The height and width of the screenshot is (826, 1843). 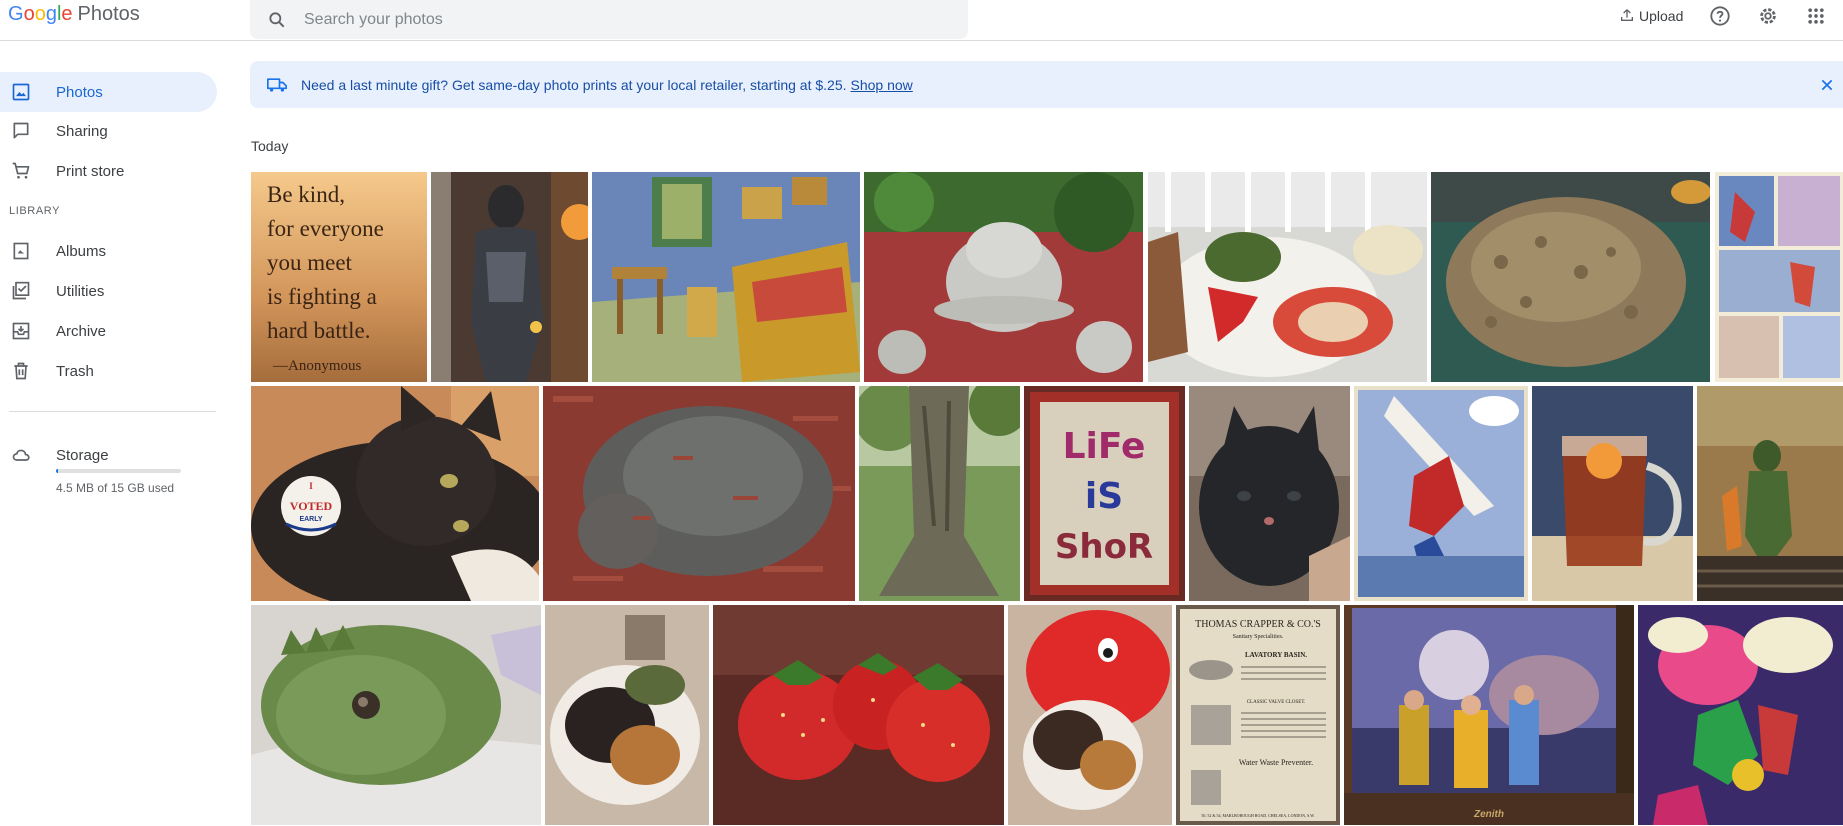 I want to click on sidebar-item-label: Photos, so click(x=79, y=92).